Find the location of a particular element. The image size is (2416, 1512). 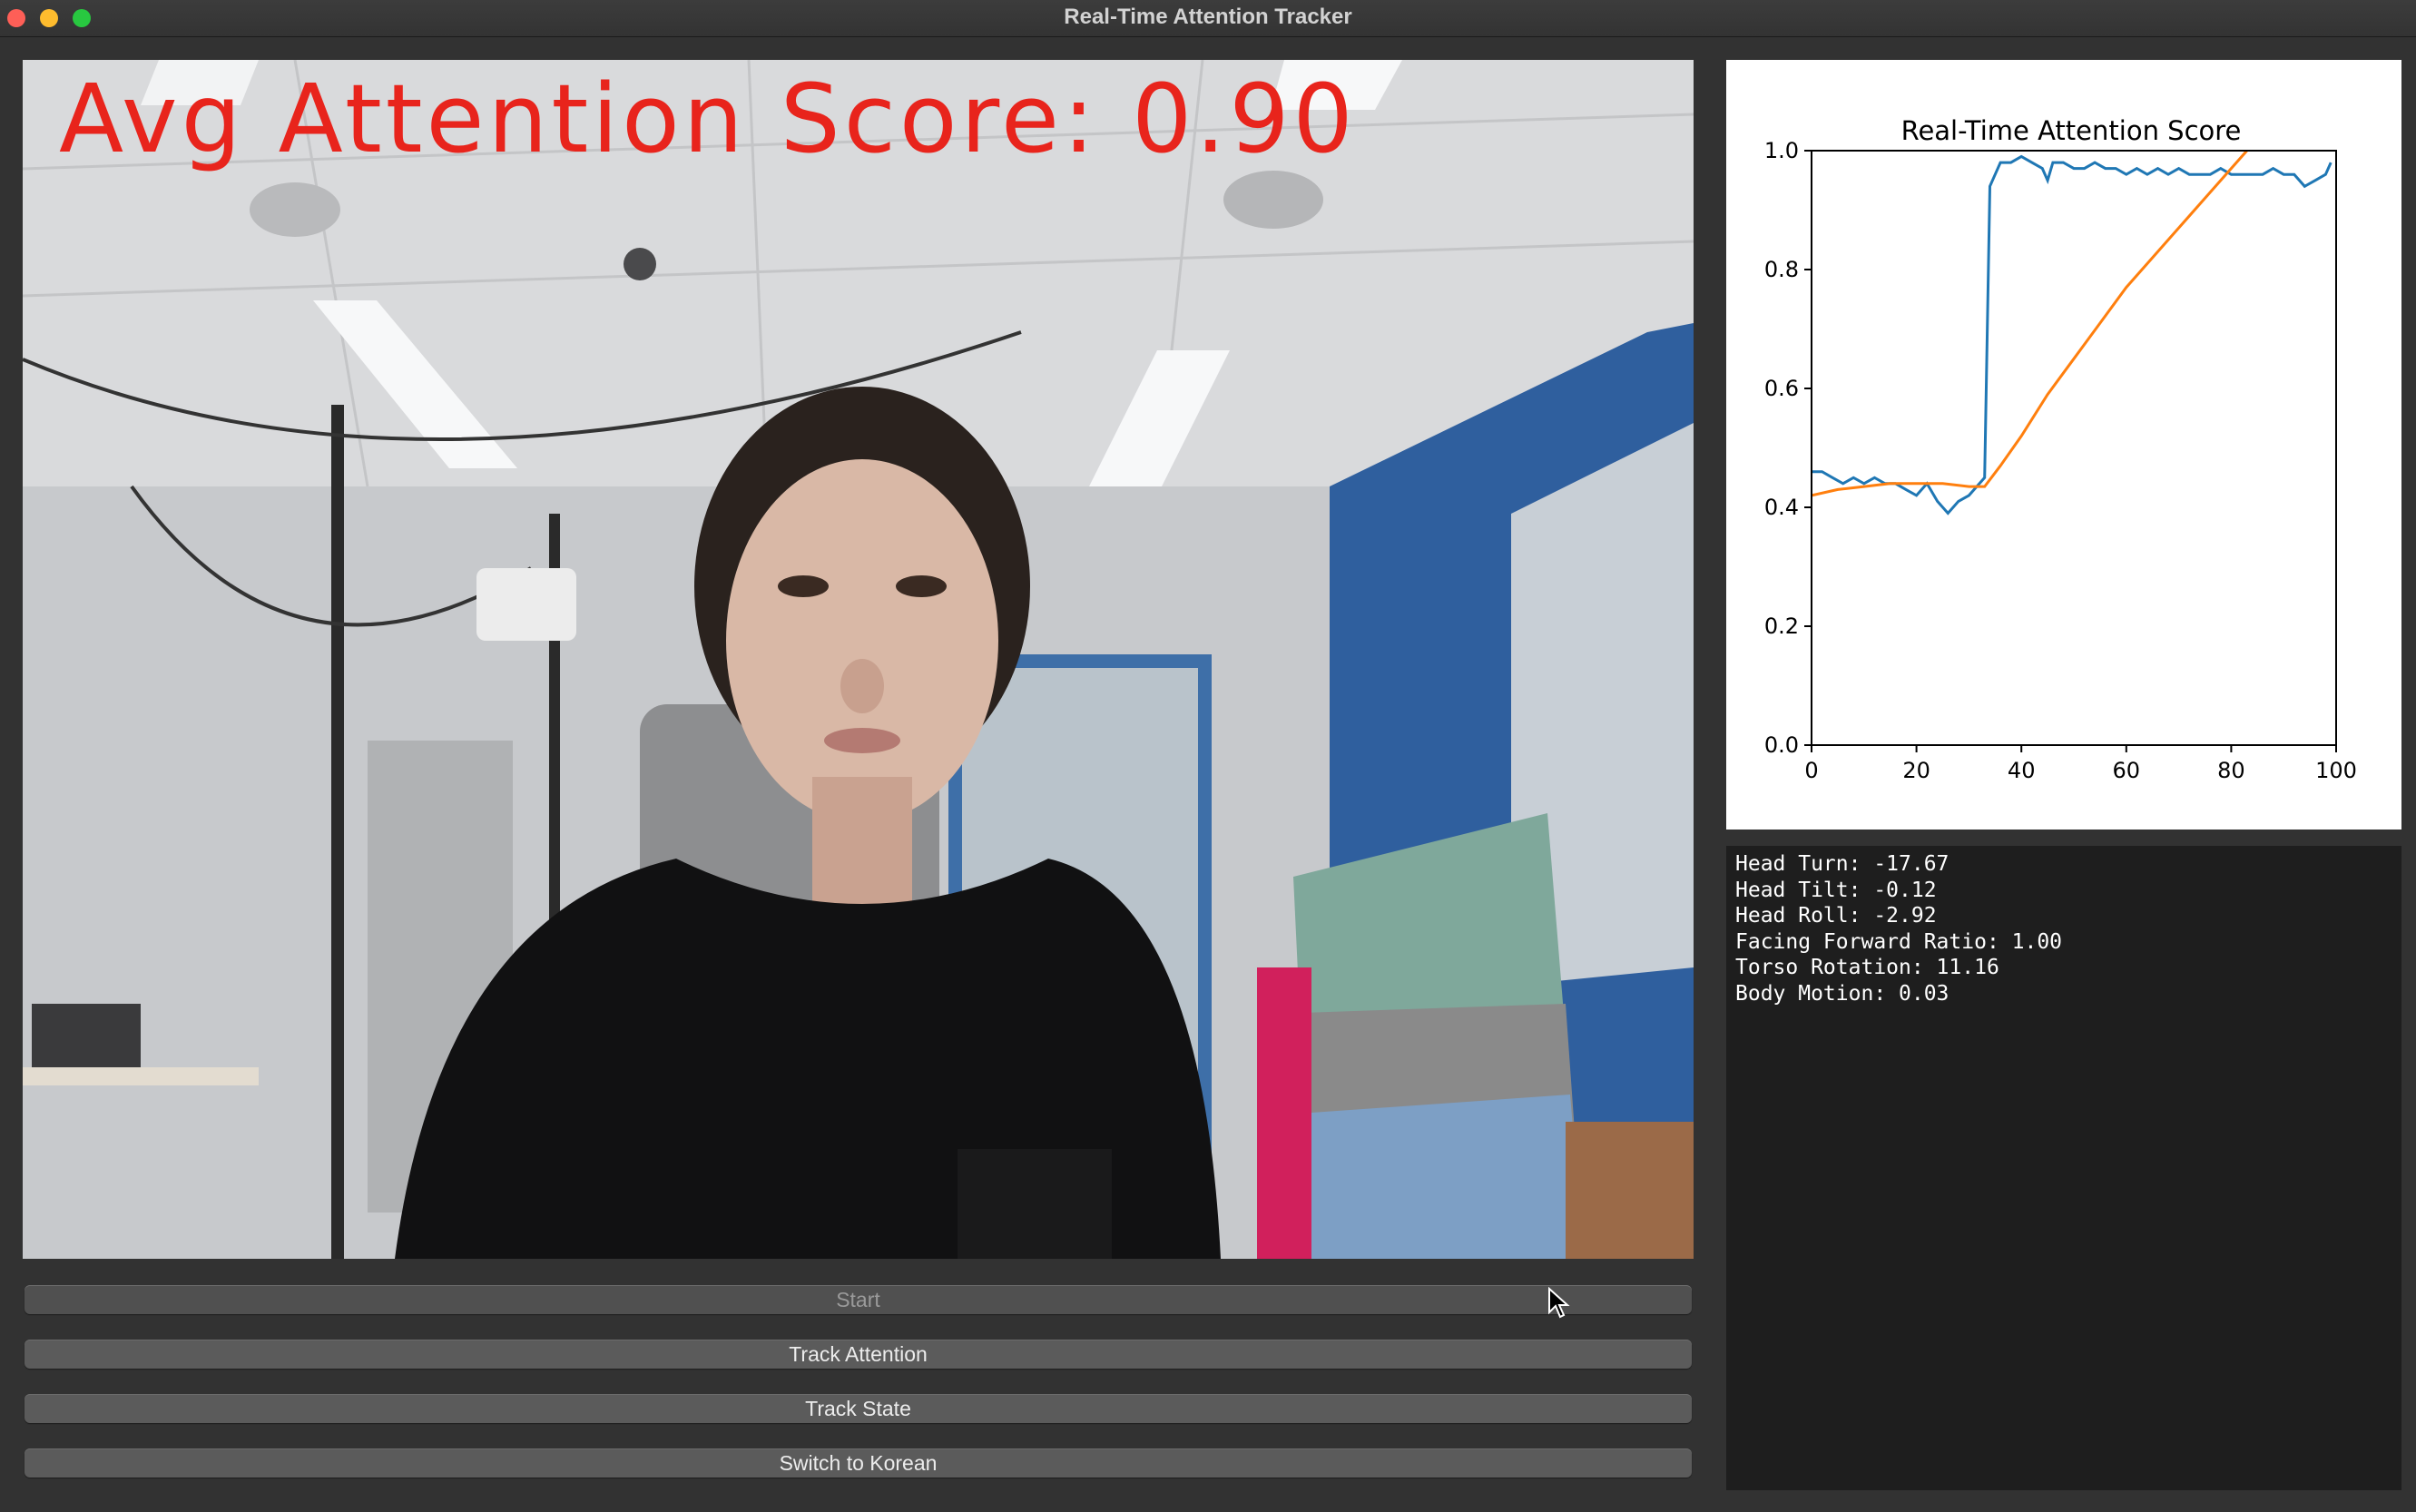

plot-frame is located at coordinates (2074, 448).